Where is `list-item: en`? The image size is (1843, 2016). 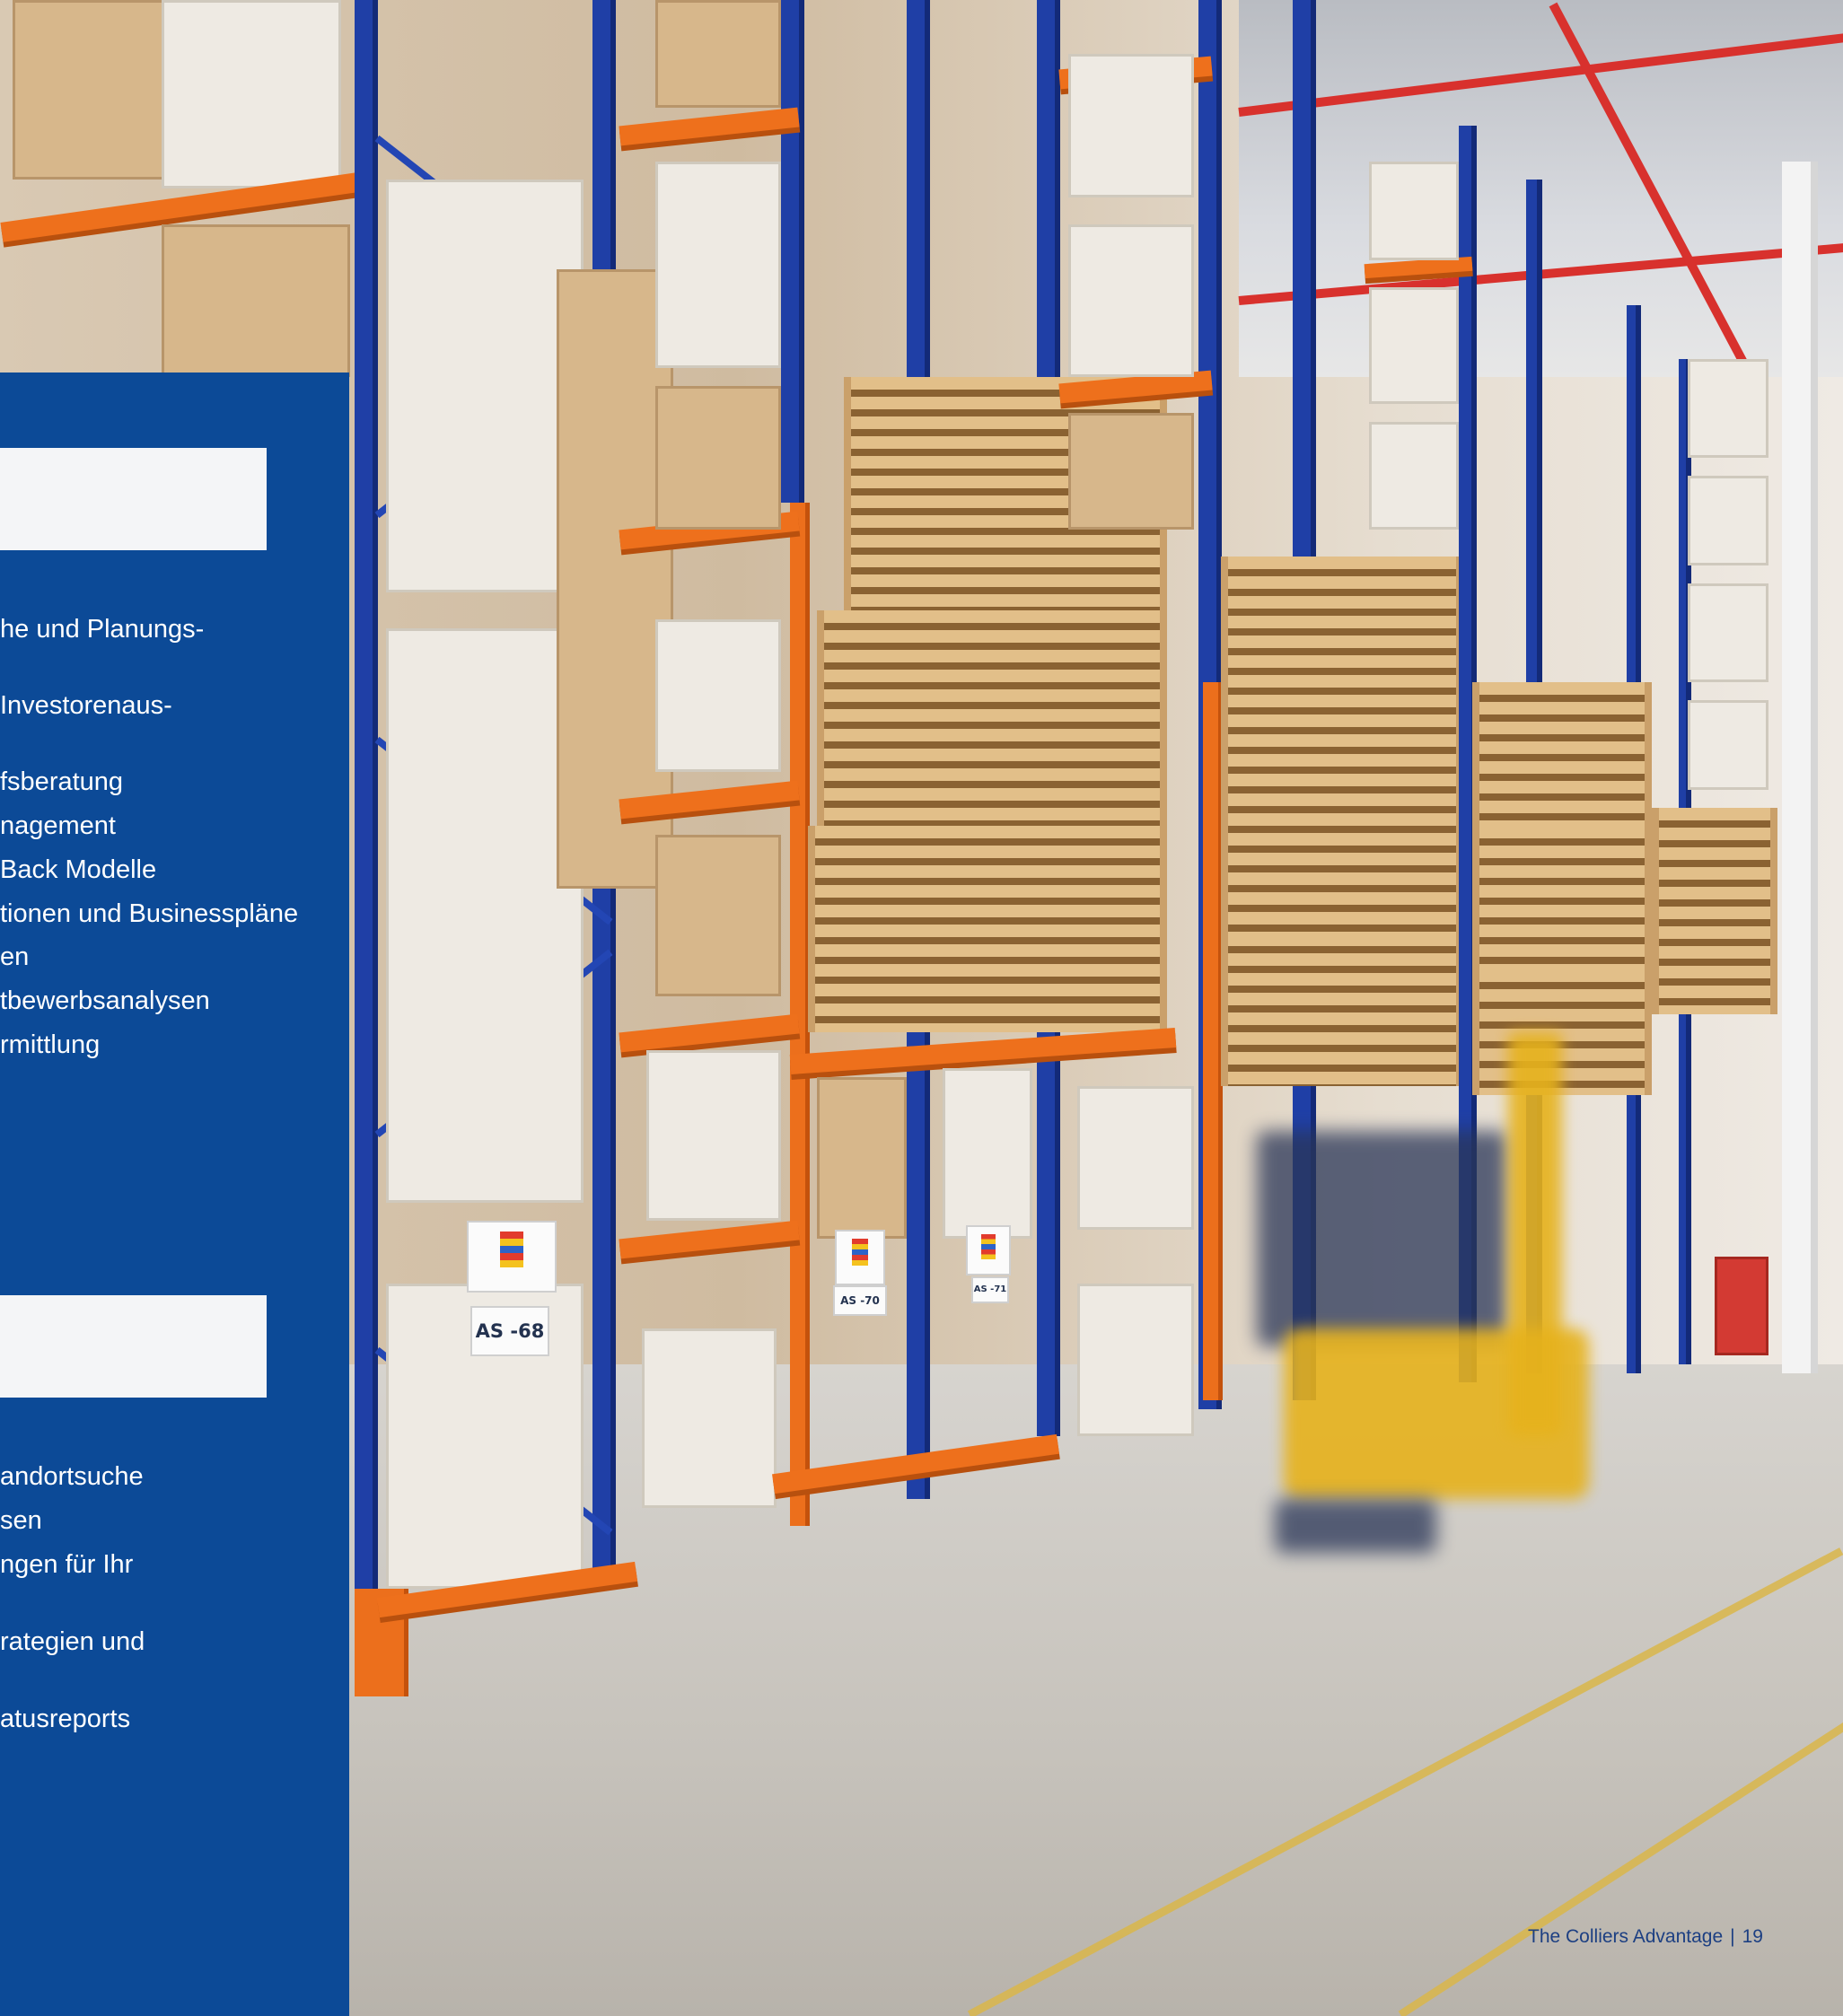
list-item: en is located at coordinates (15, 956).